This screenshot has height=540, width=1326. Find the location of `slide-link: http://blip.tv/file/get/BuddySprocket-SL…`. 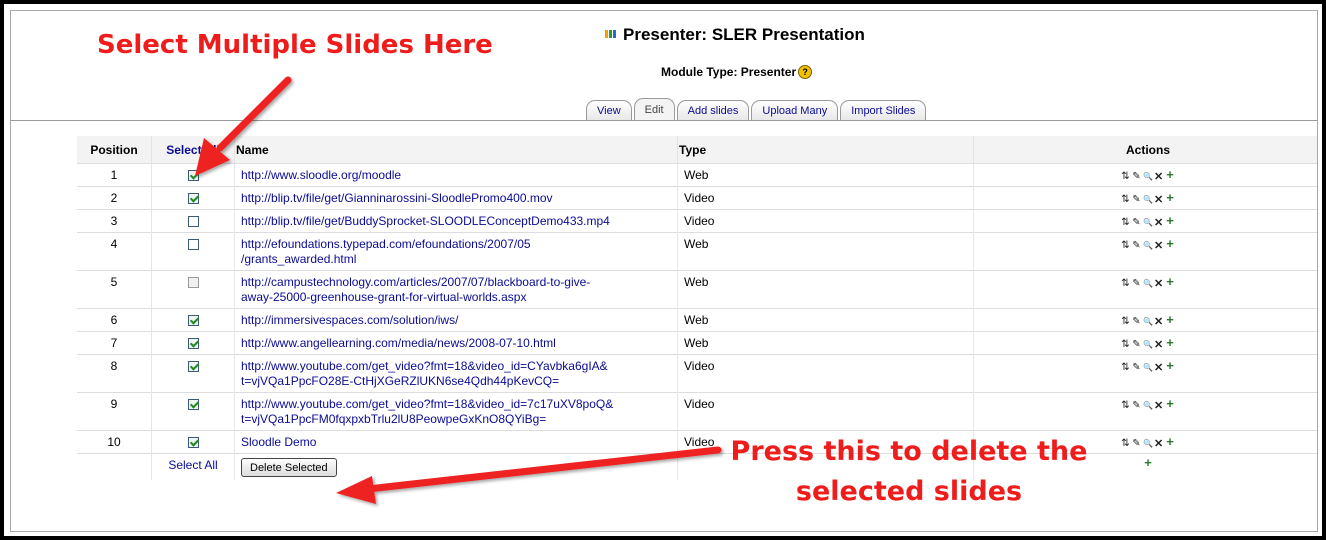

slide-link: http://blip.tv/file/get/BuddySprocket-SL… is located at coordinates (425, 221).